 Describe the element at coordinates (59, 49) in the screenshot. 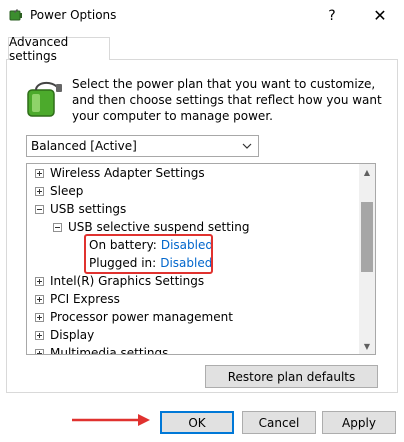

I see `tab-advanced-settings: Advanced settings` at that location.